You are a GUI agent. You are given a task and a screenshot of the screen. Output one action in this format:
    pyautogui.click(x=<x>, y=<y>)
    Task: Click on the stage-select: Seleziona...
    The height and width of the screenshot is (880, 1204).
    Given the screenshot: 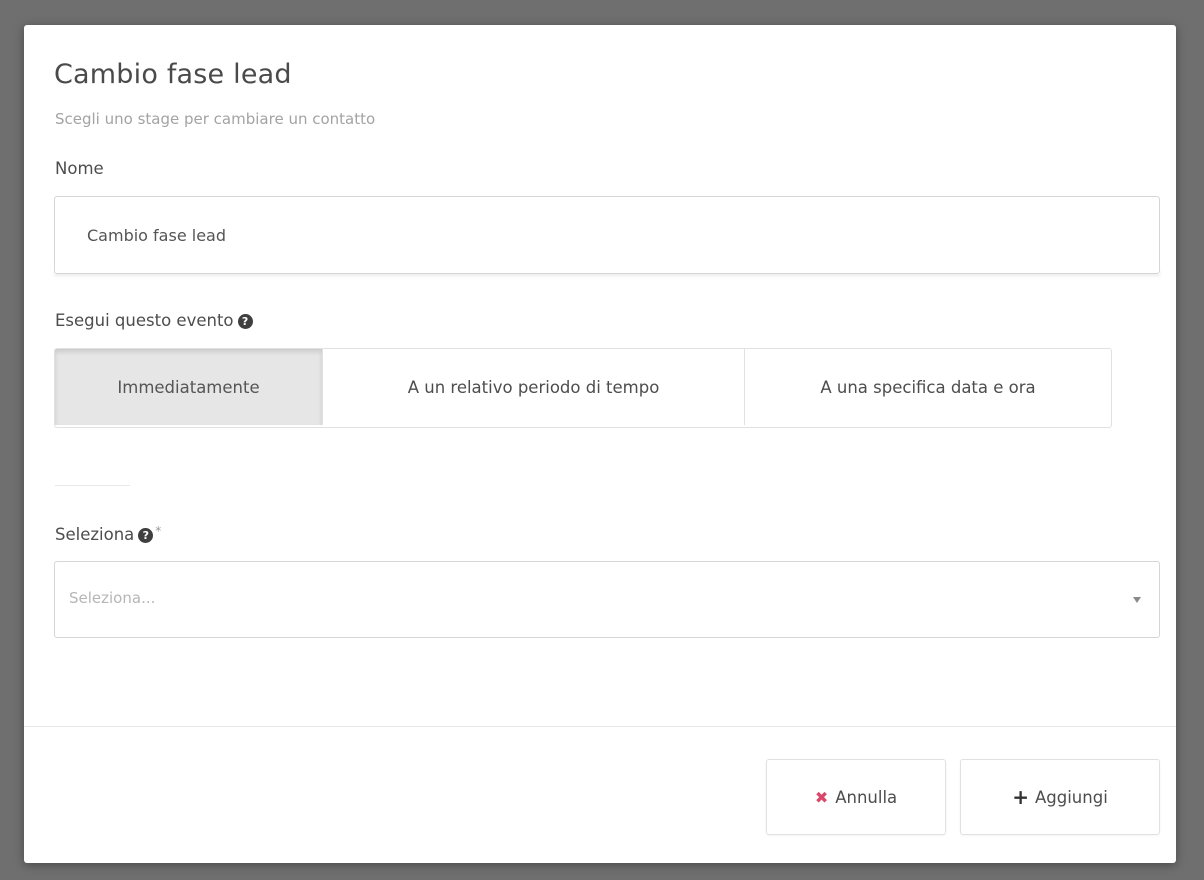 What is the action you would take?
    pyautogui.click(x=607, y=599)
    